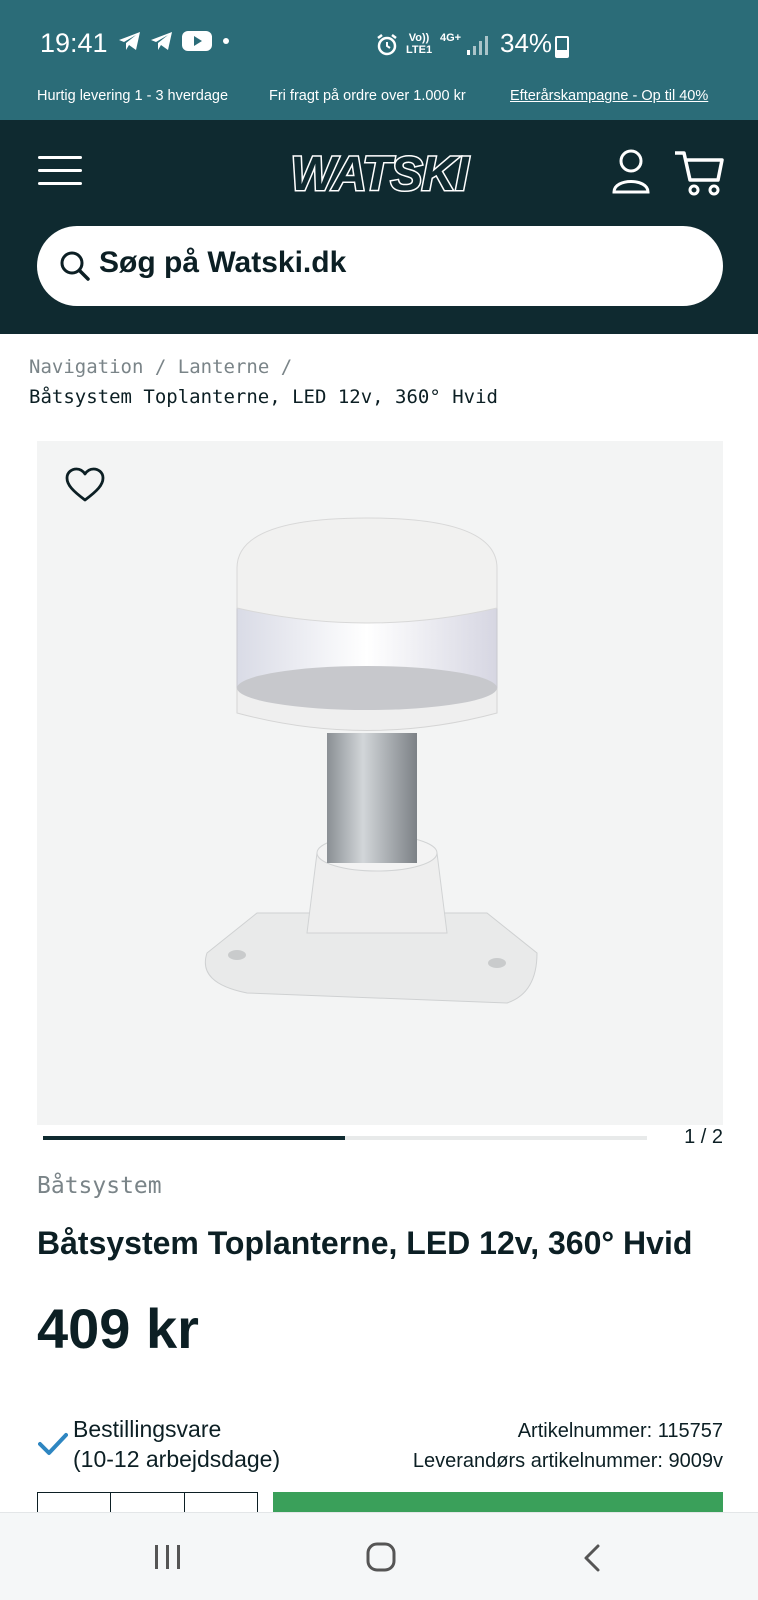 Image resolution: width=758 pixels, height=1600 pixels. I want to click on watski-logo: WATSKI, so click(379, 173).